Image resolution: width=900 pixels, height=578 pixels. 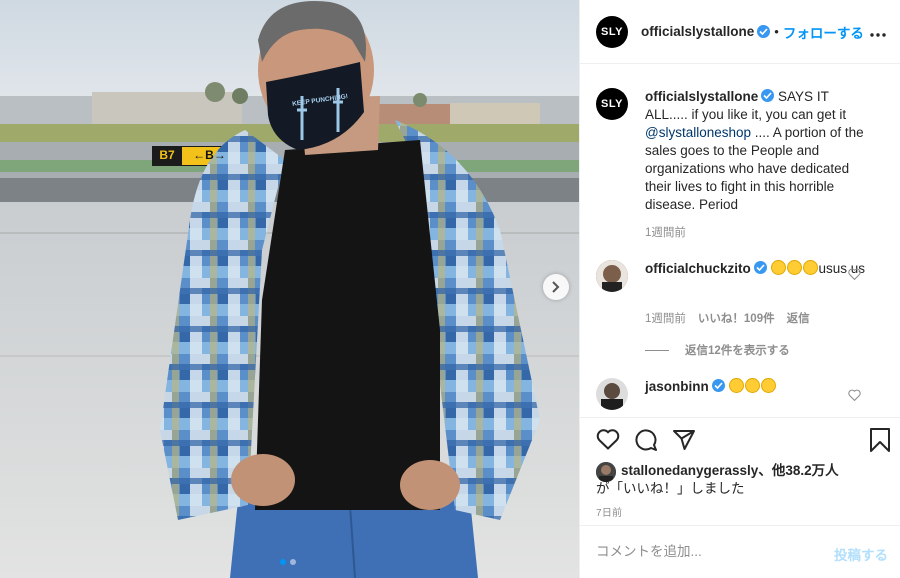 I want to click on taxiway-sign-direction: ←B→, so click(x=209, y=155).